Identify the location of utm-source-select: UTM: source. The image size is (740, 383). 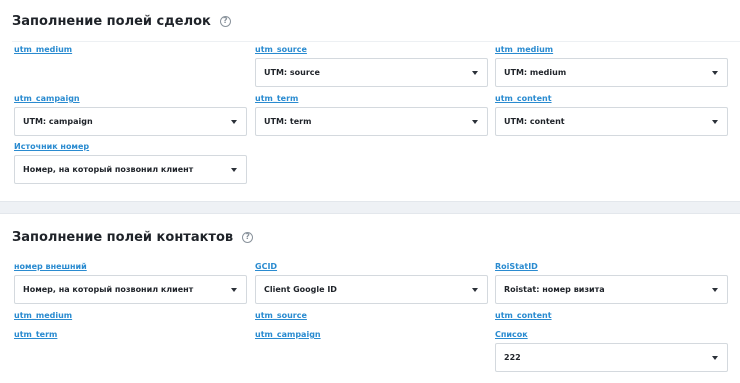
(371, 72).